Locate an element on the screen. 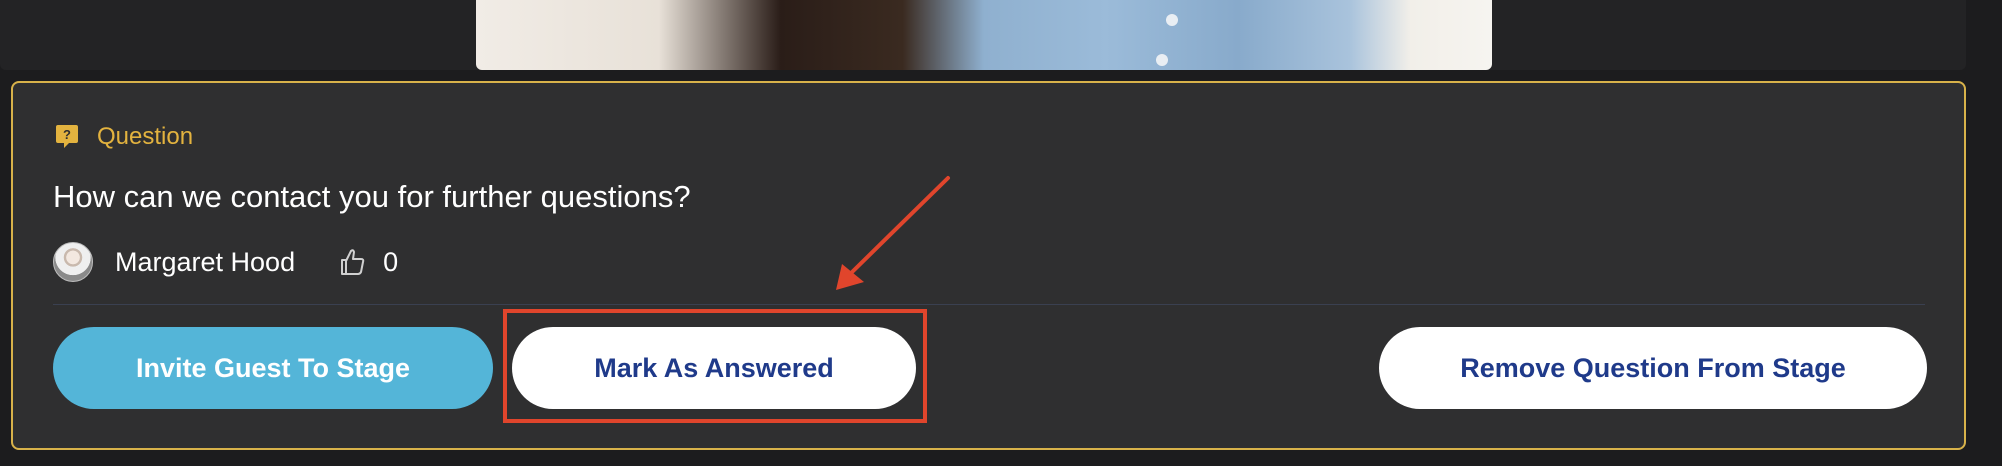 This screenshot has height=466, width=2002. question-header: ? Question is located at coordinates (124, 137).